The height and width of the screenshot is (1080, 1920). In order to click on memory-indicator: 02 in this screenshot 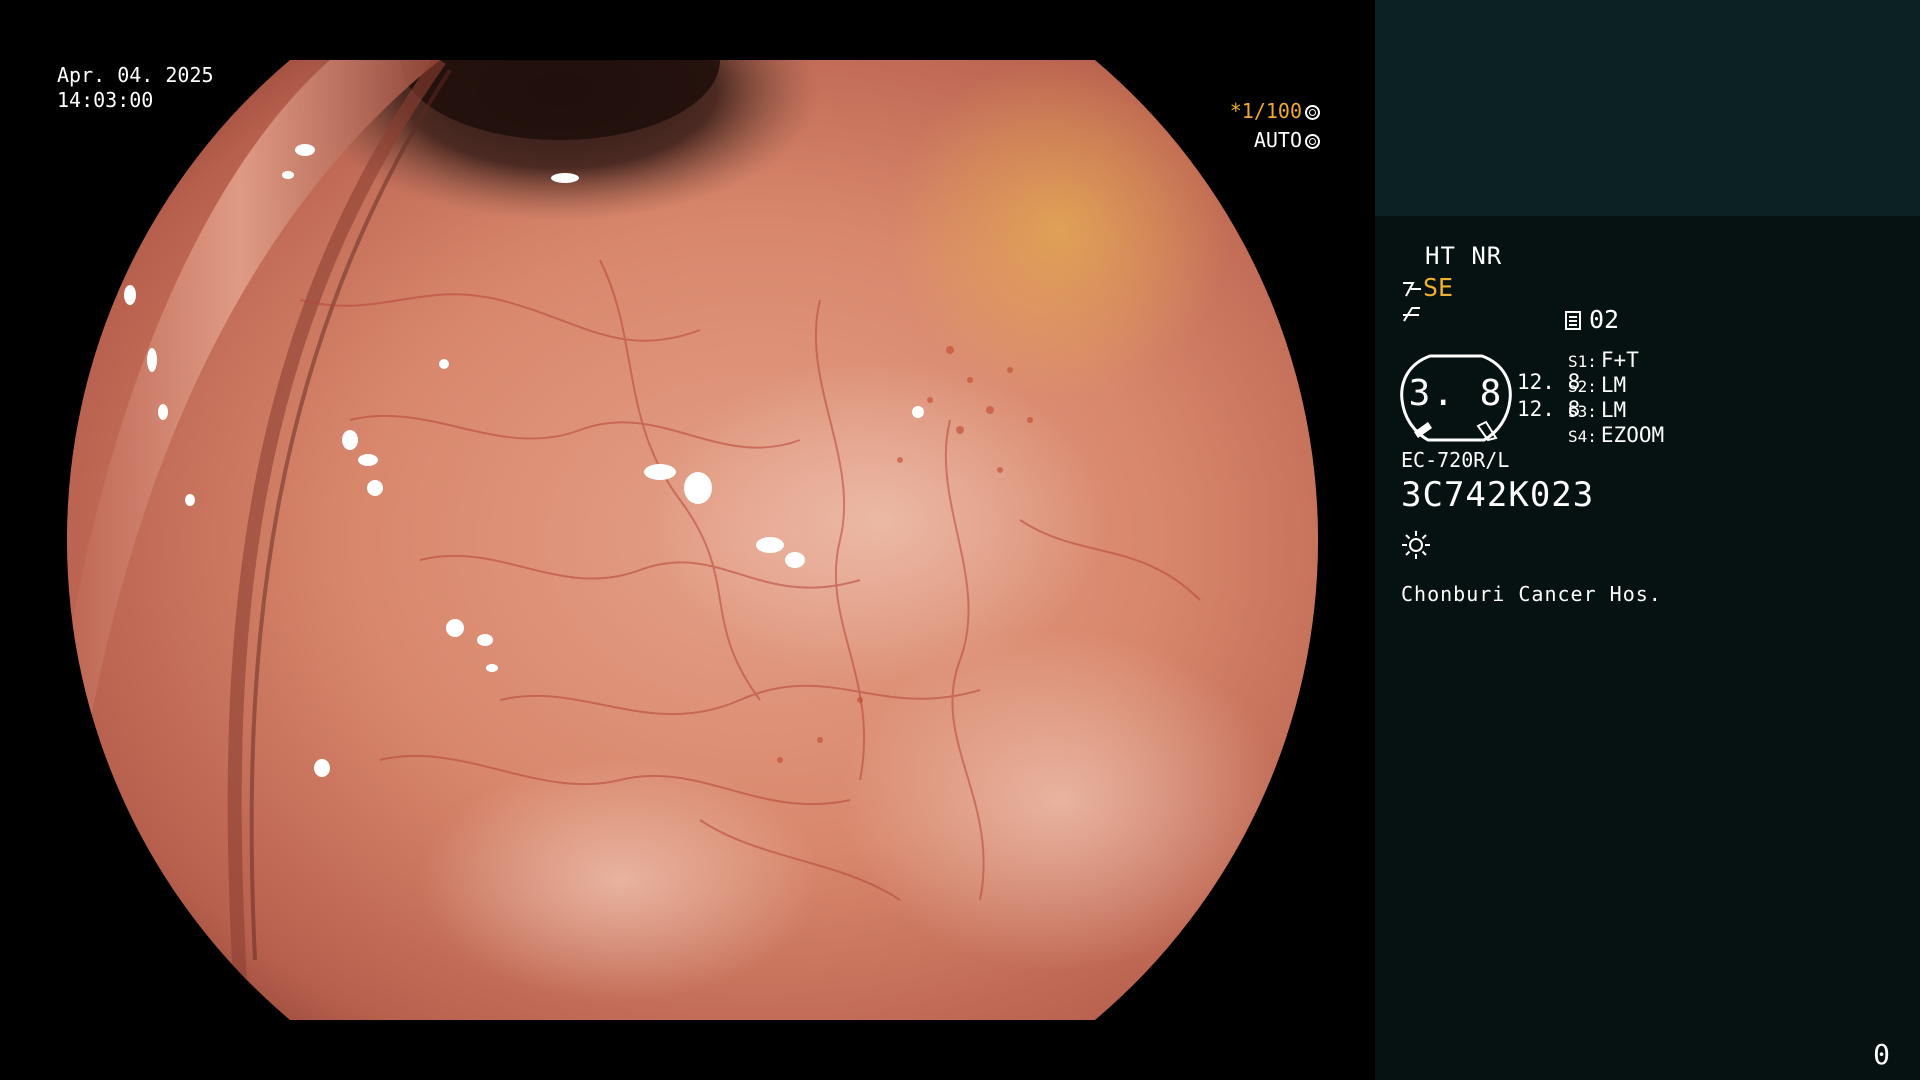, I will do `click(1592, 319)`.